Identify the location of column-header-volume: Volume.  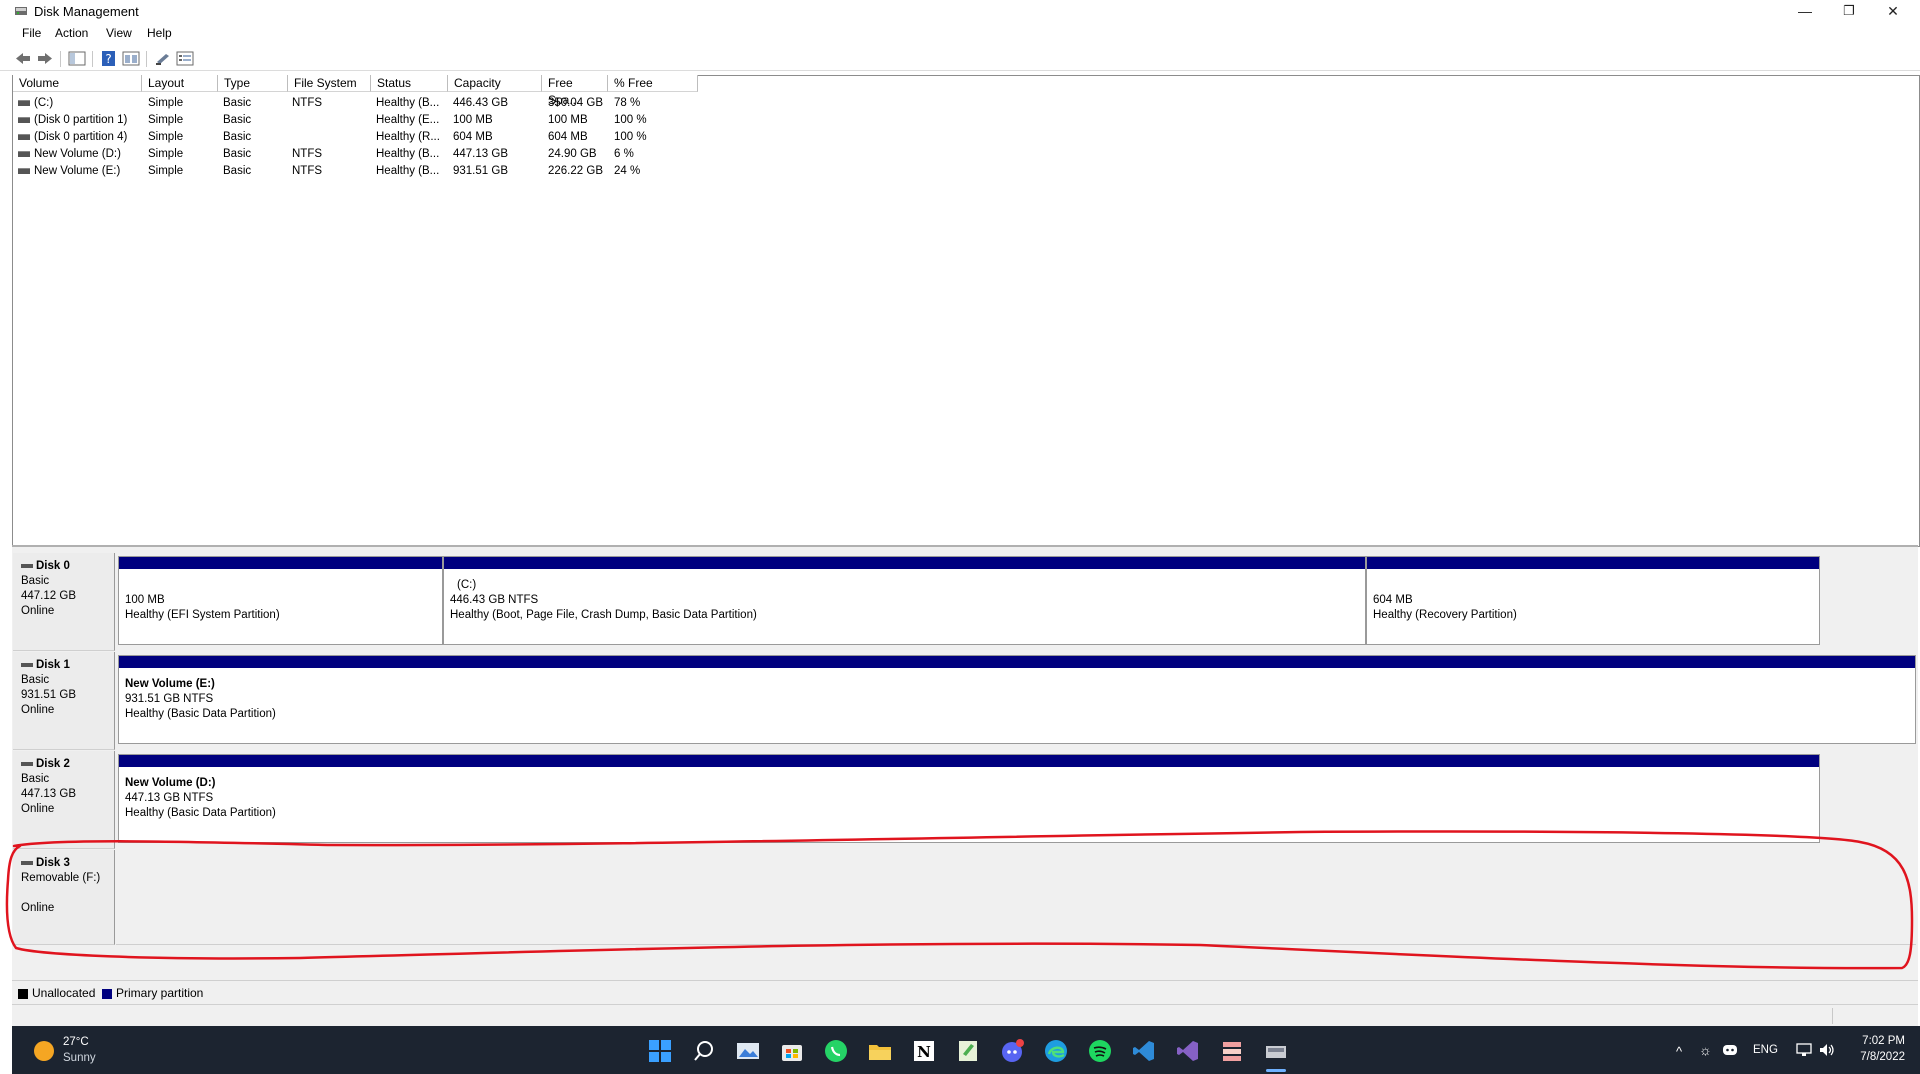
(77, 83).